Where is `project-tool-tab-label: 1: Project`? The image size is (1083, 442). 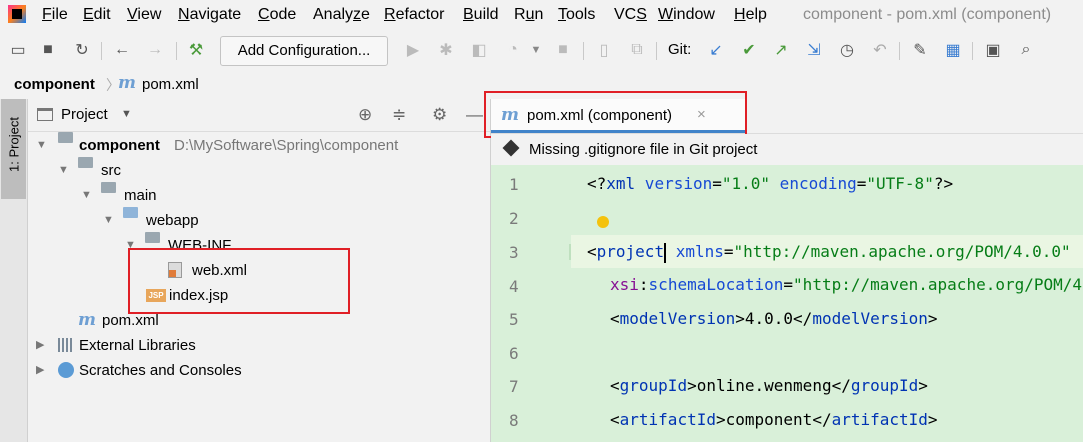
project-tool-tab-label: 1: Project is located at coordinates (14, 144).